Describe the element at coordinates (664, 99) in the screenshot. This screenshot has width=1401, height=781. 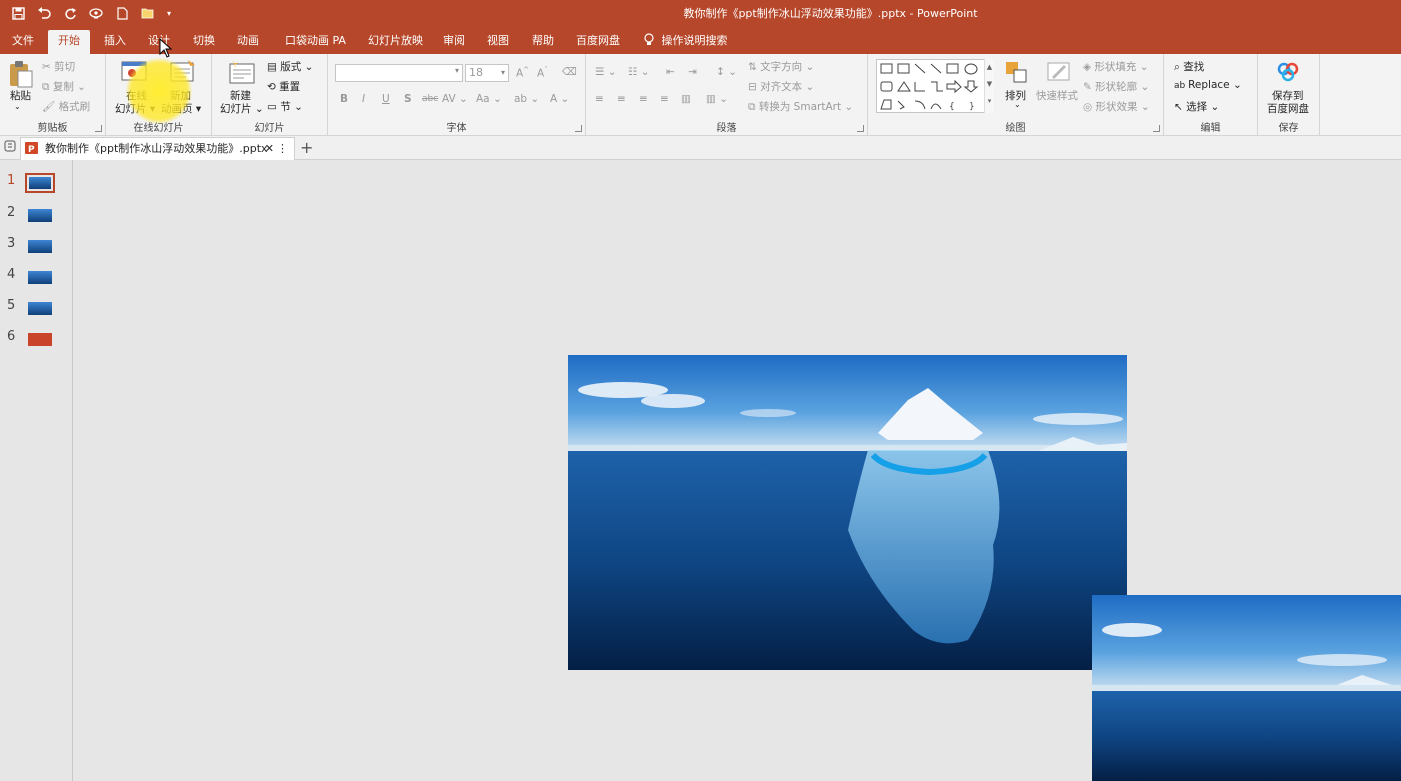
I see `justify-button: ≡` at that location.